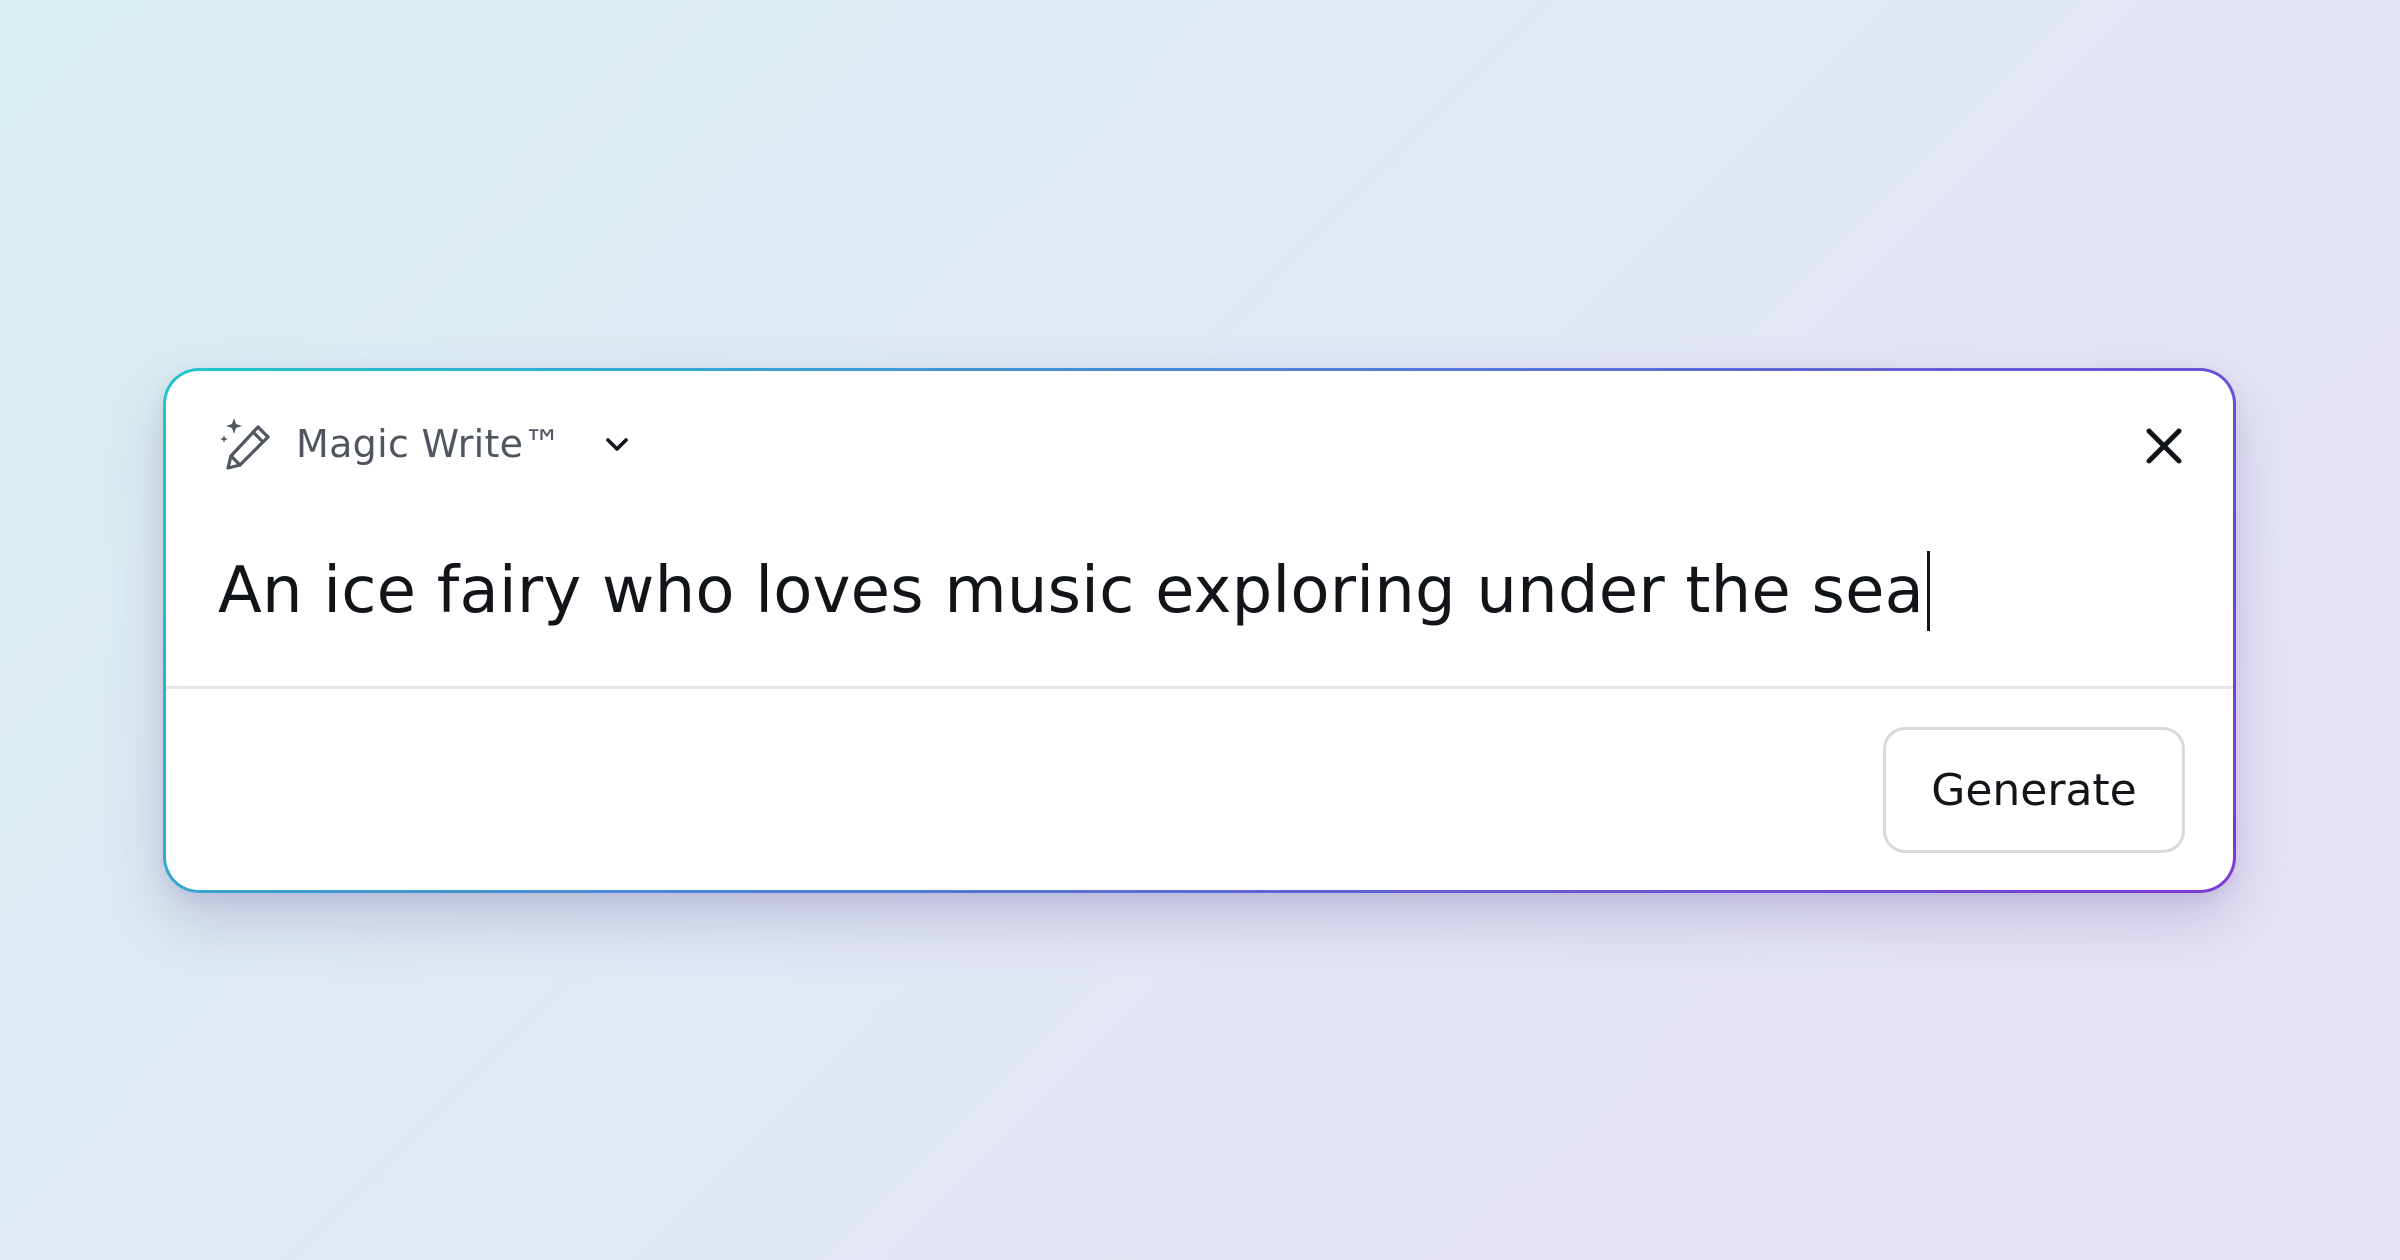 The height and width of the screenshot is (1260, 2400). I want to click on mode-label: Magic Write™, so click(429, 444).